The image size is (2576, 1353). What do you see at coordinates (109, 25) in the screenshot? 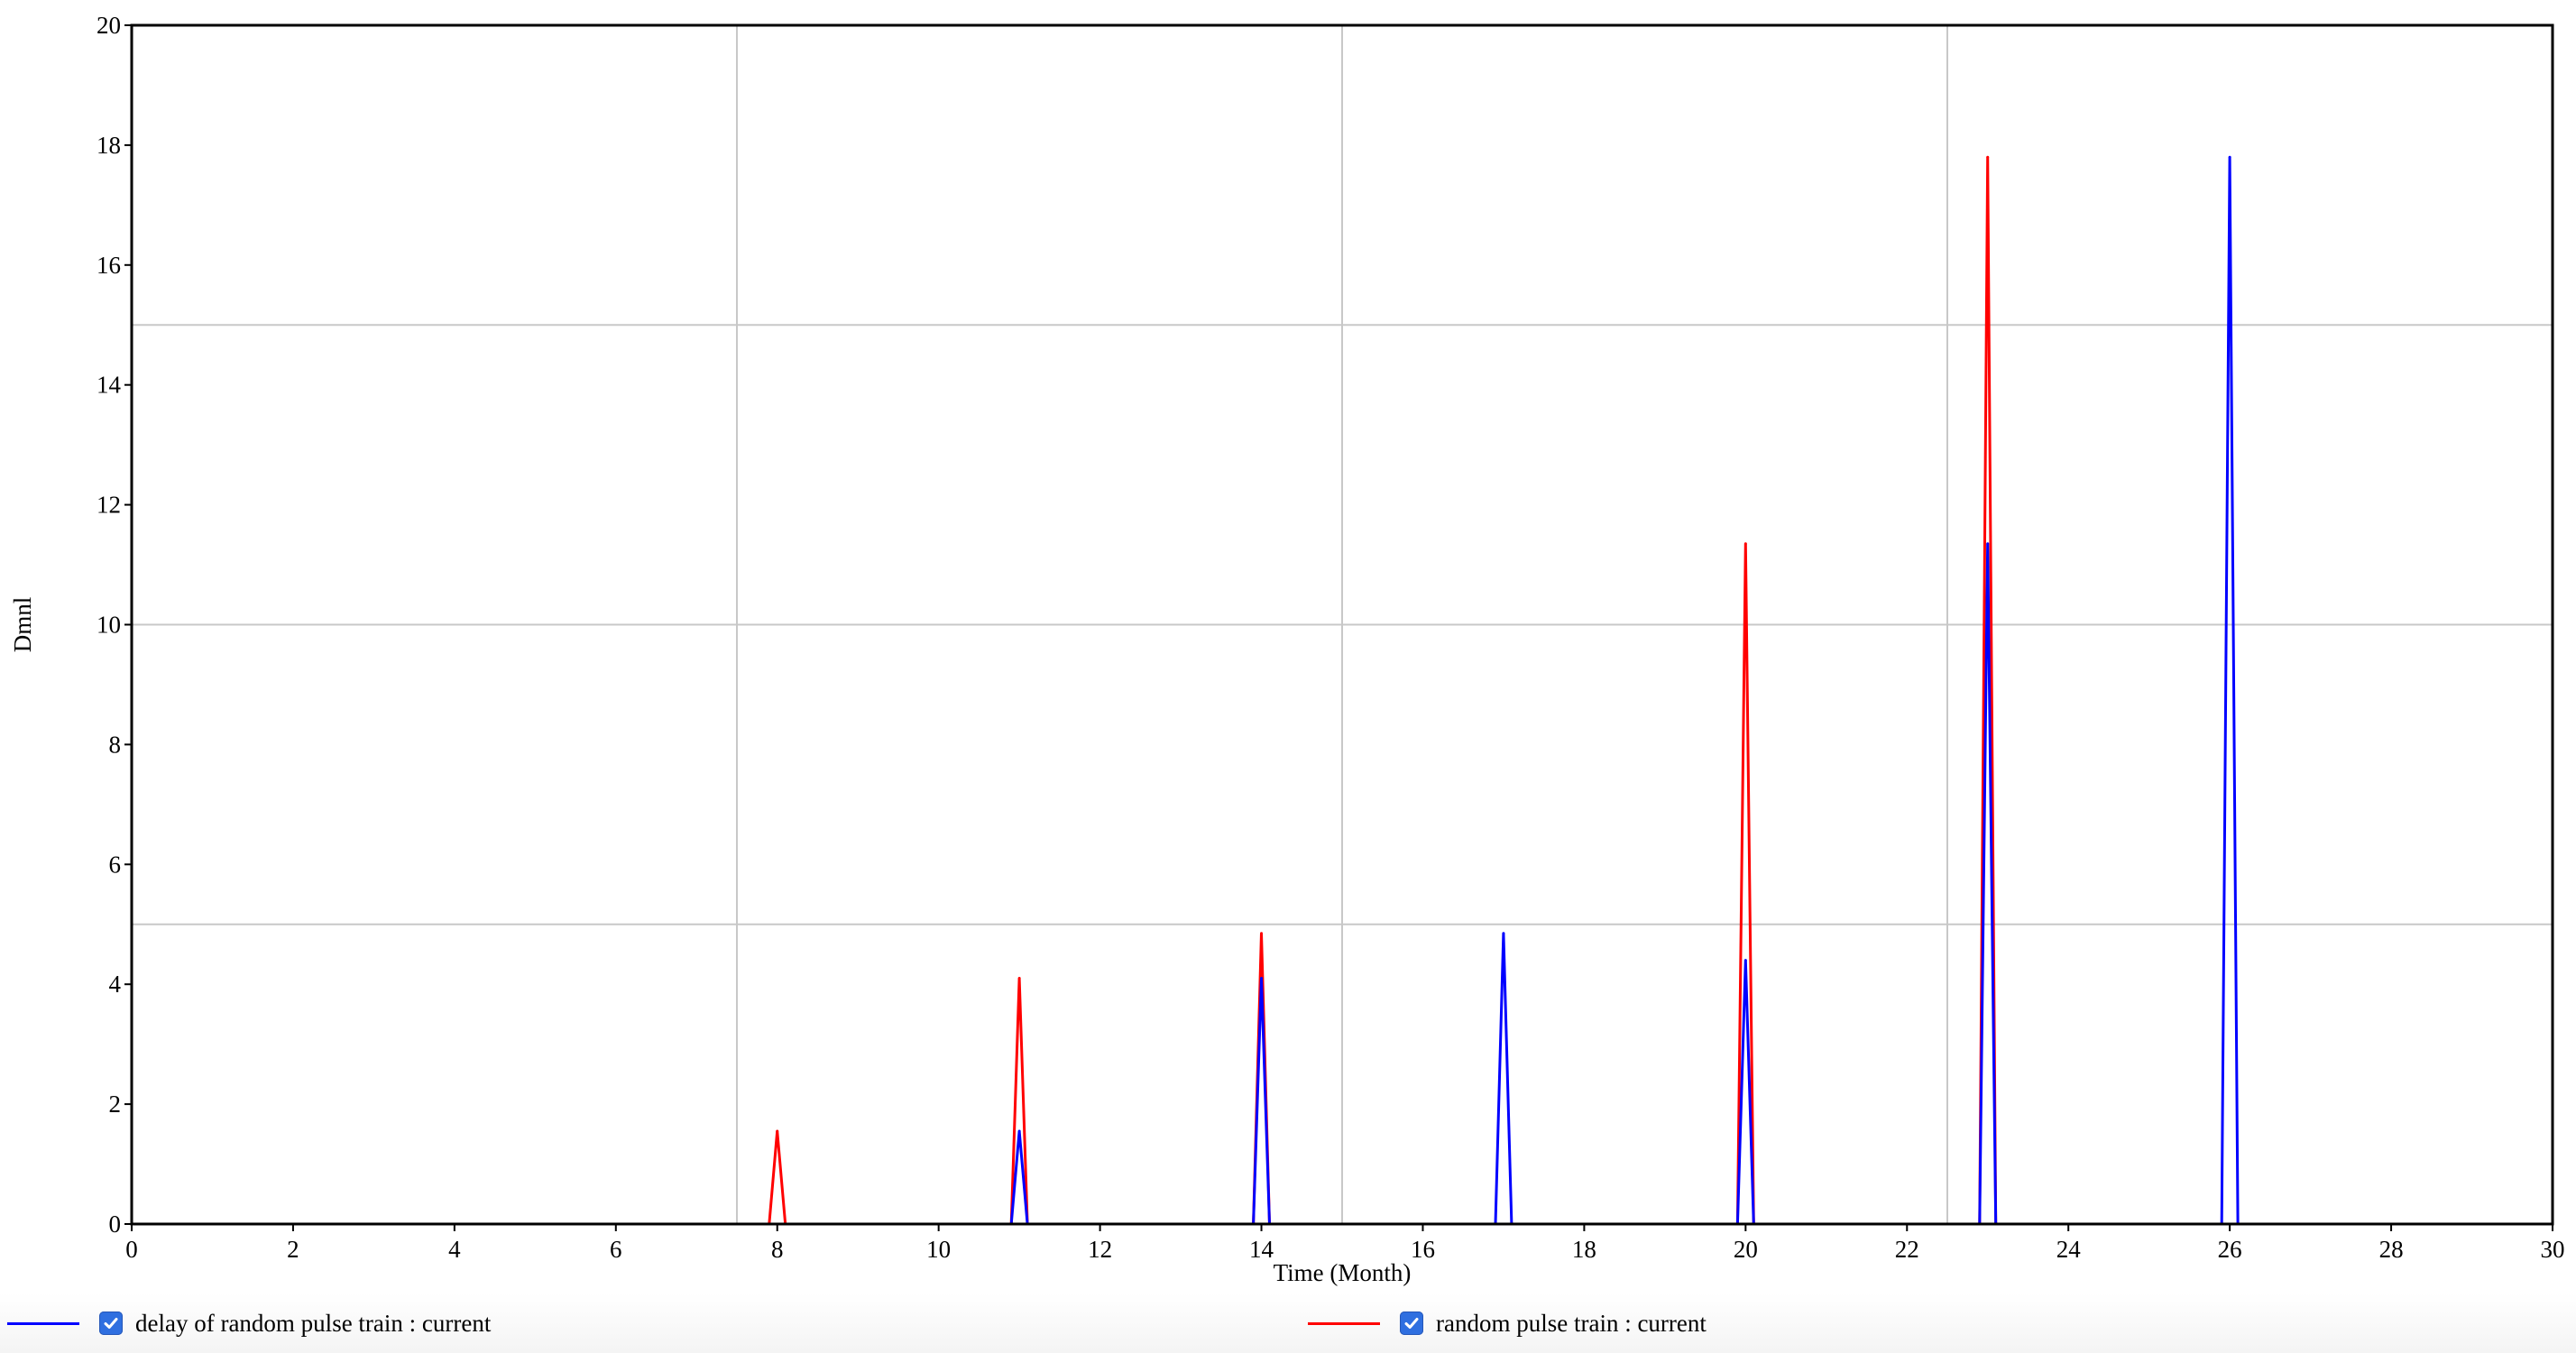
I see `y-tick-label: 20` at bounding box center [109, 25].